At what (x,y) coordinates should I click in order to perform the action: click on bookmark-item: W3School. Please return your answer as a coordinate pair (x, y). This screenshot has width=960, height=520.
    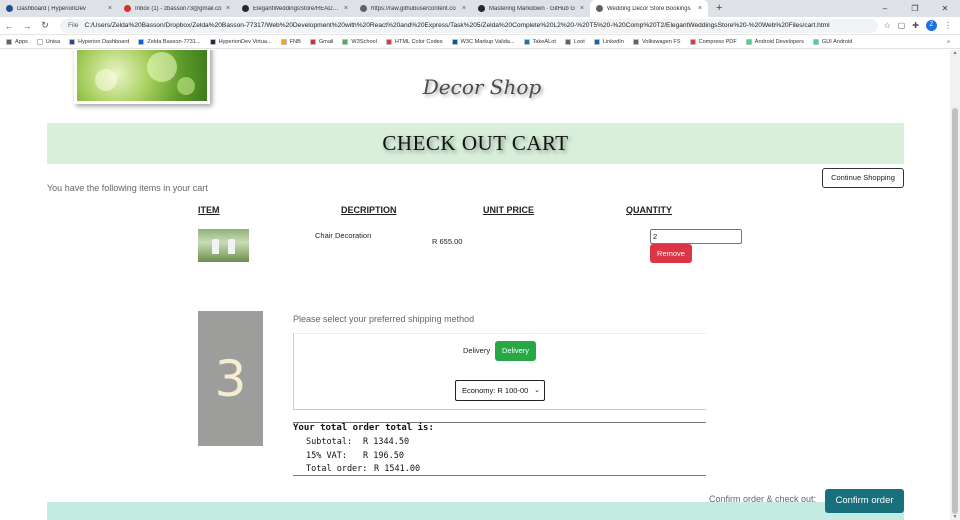
    Looking at the image, I should click on (359, 41).